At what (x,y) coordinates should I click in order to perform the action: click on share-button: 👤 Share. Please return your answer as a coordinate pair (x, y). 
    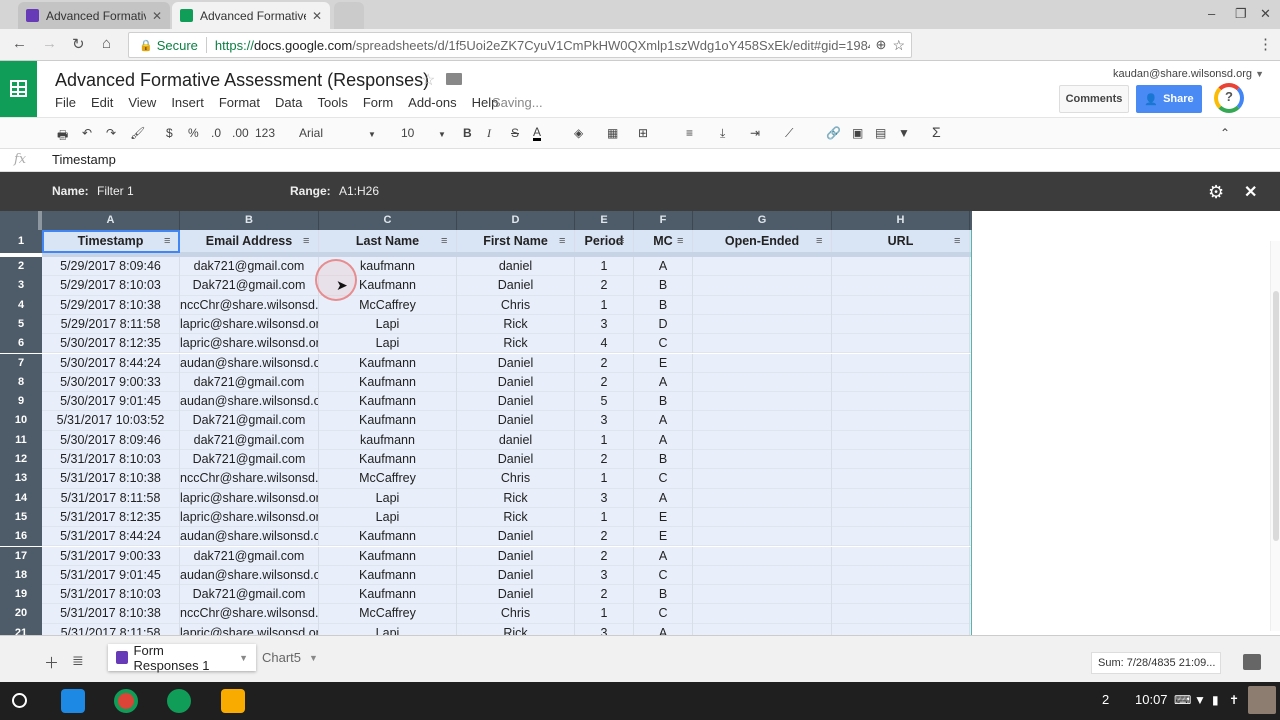
    Looking at the image, I should click on (1169, 99).